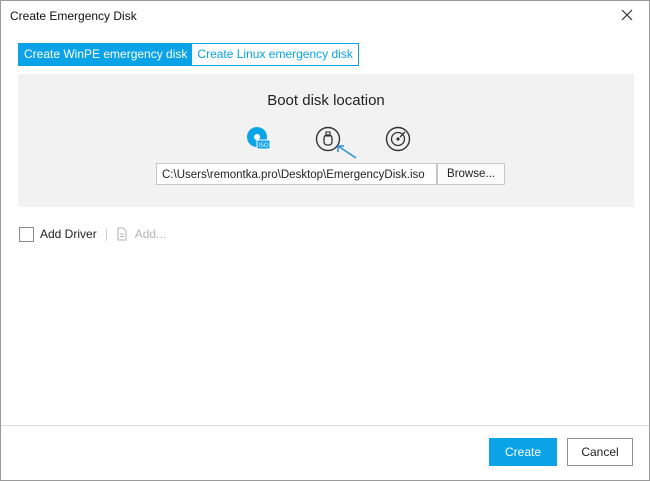  Describe the element at coordinates (600, 452) in the screenshot. I see `cancel-button: Cancel` at that location.